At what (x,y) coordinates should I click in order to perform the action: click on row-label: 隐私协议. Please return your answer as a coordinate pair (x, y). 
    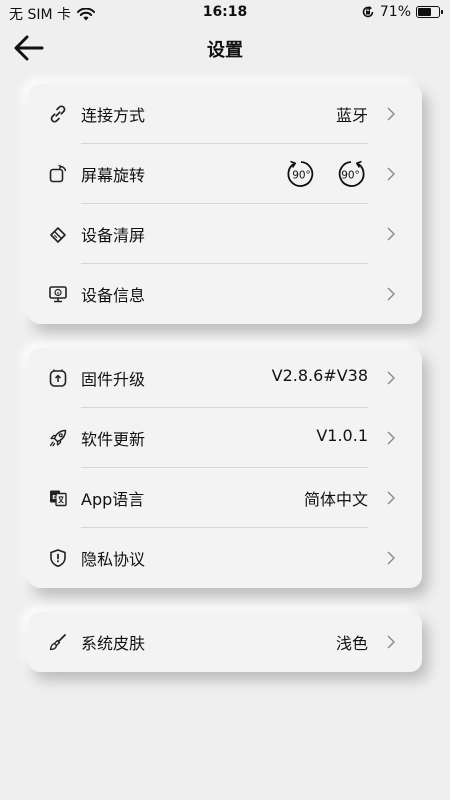
    Looking at the image, I should click on (113, 559).